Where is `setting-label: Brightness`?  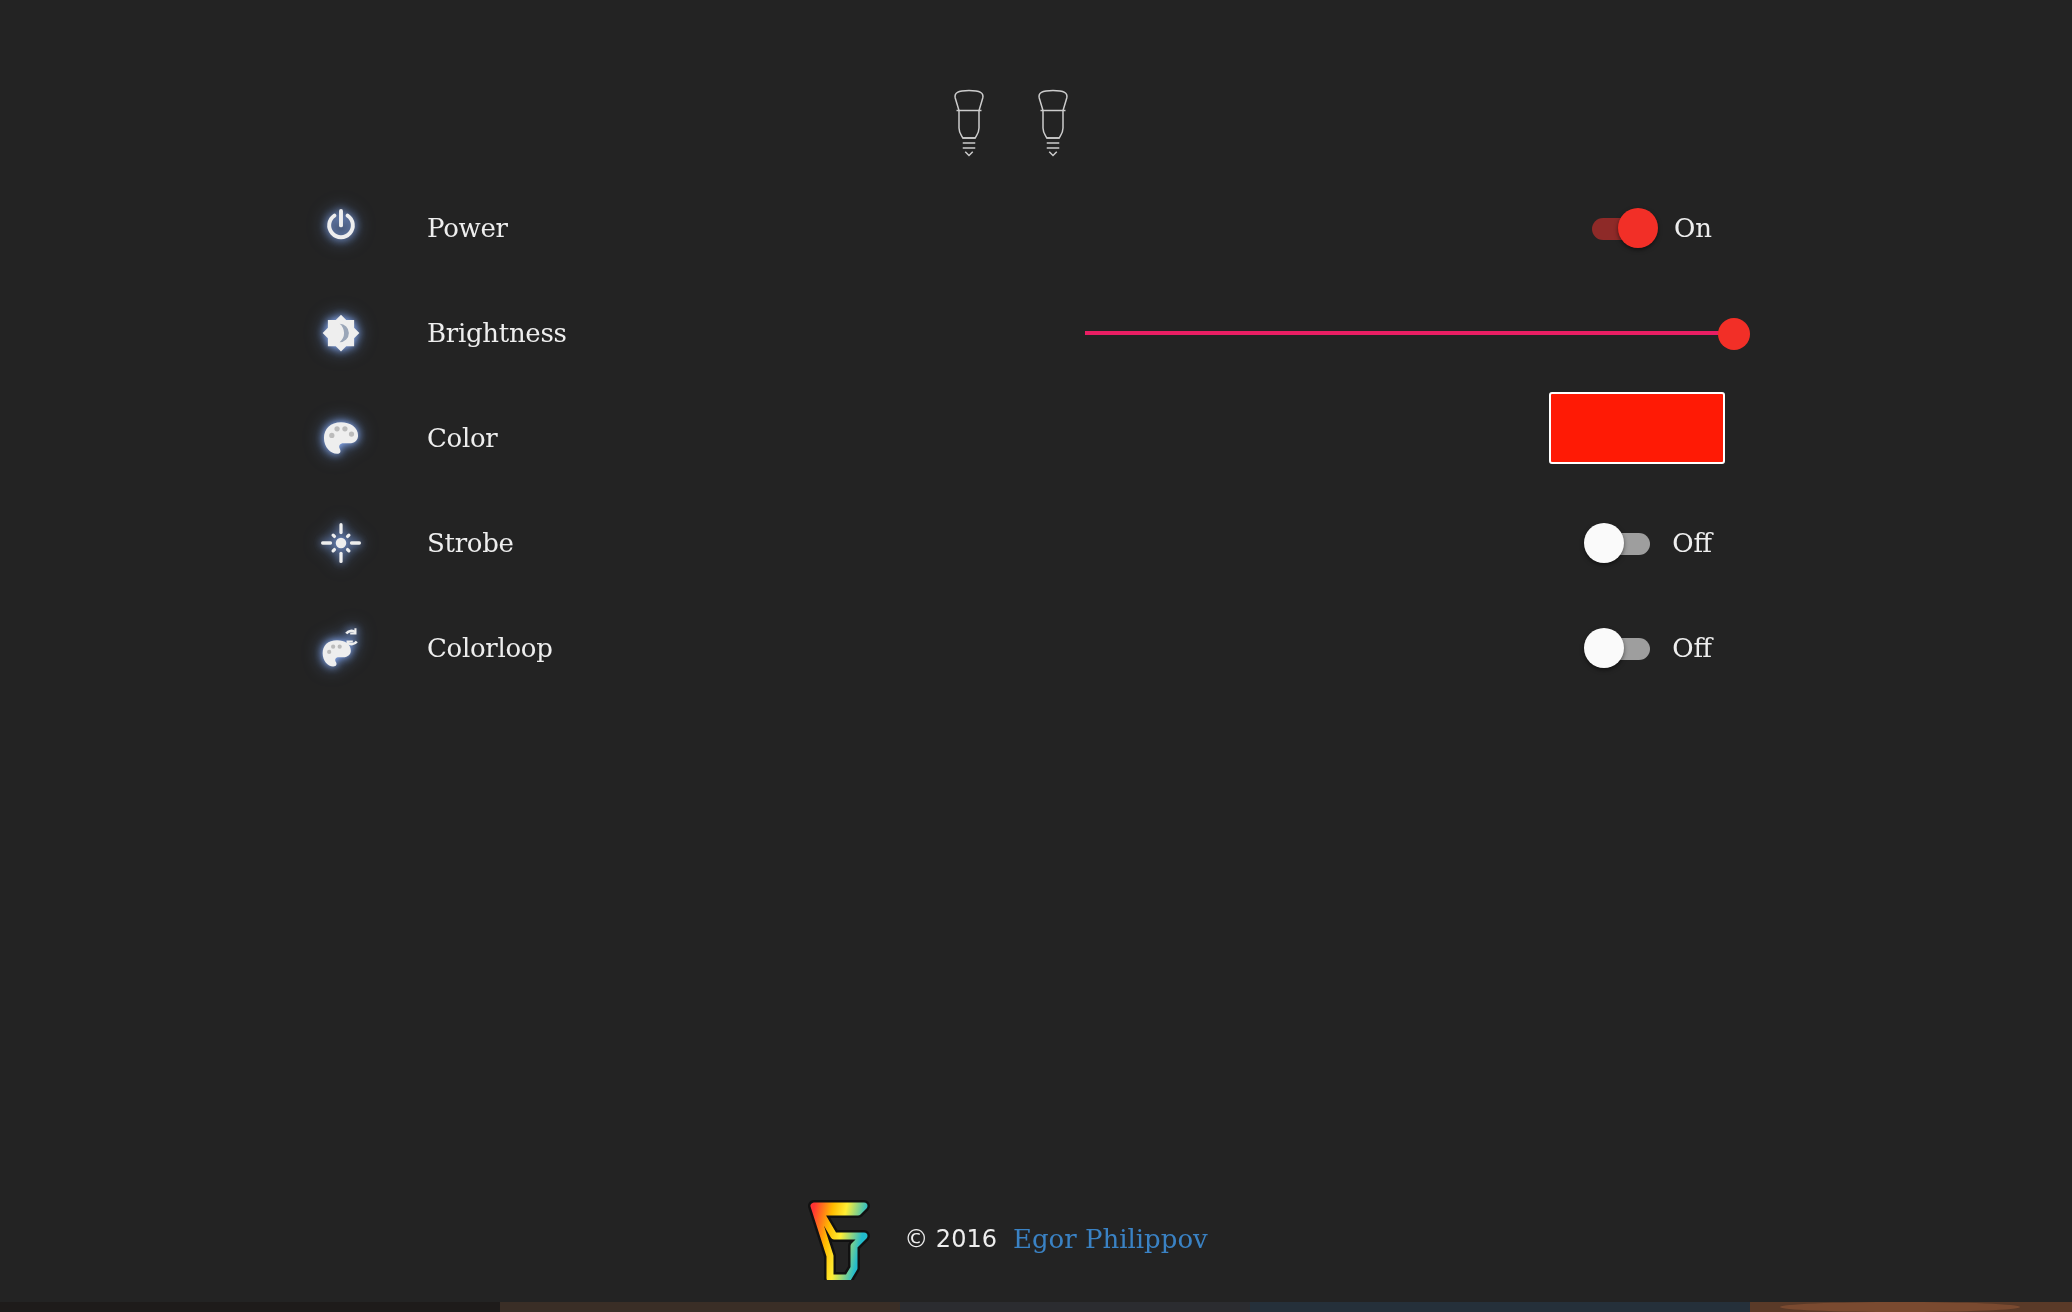 setting-label: Brightness is located at coordinates (497, 332).